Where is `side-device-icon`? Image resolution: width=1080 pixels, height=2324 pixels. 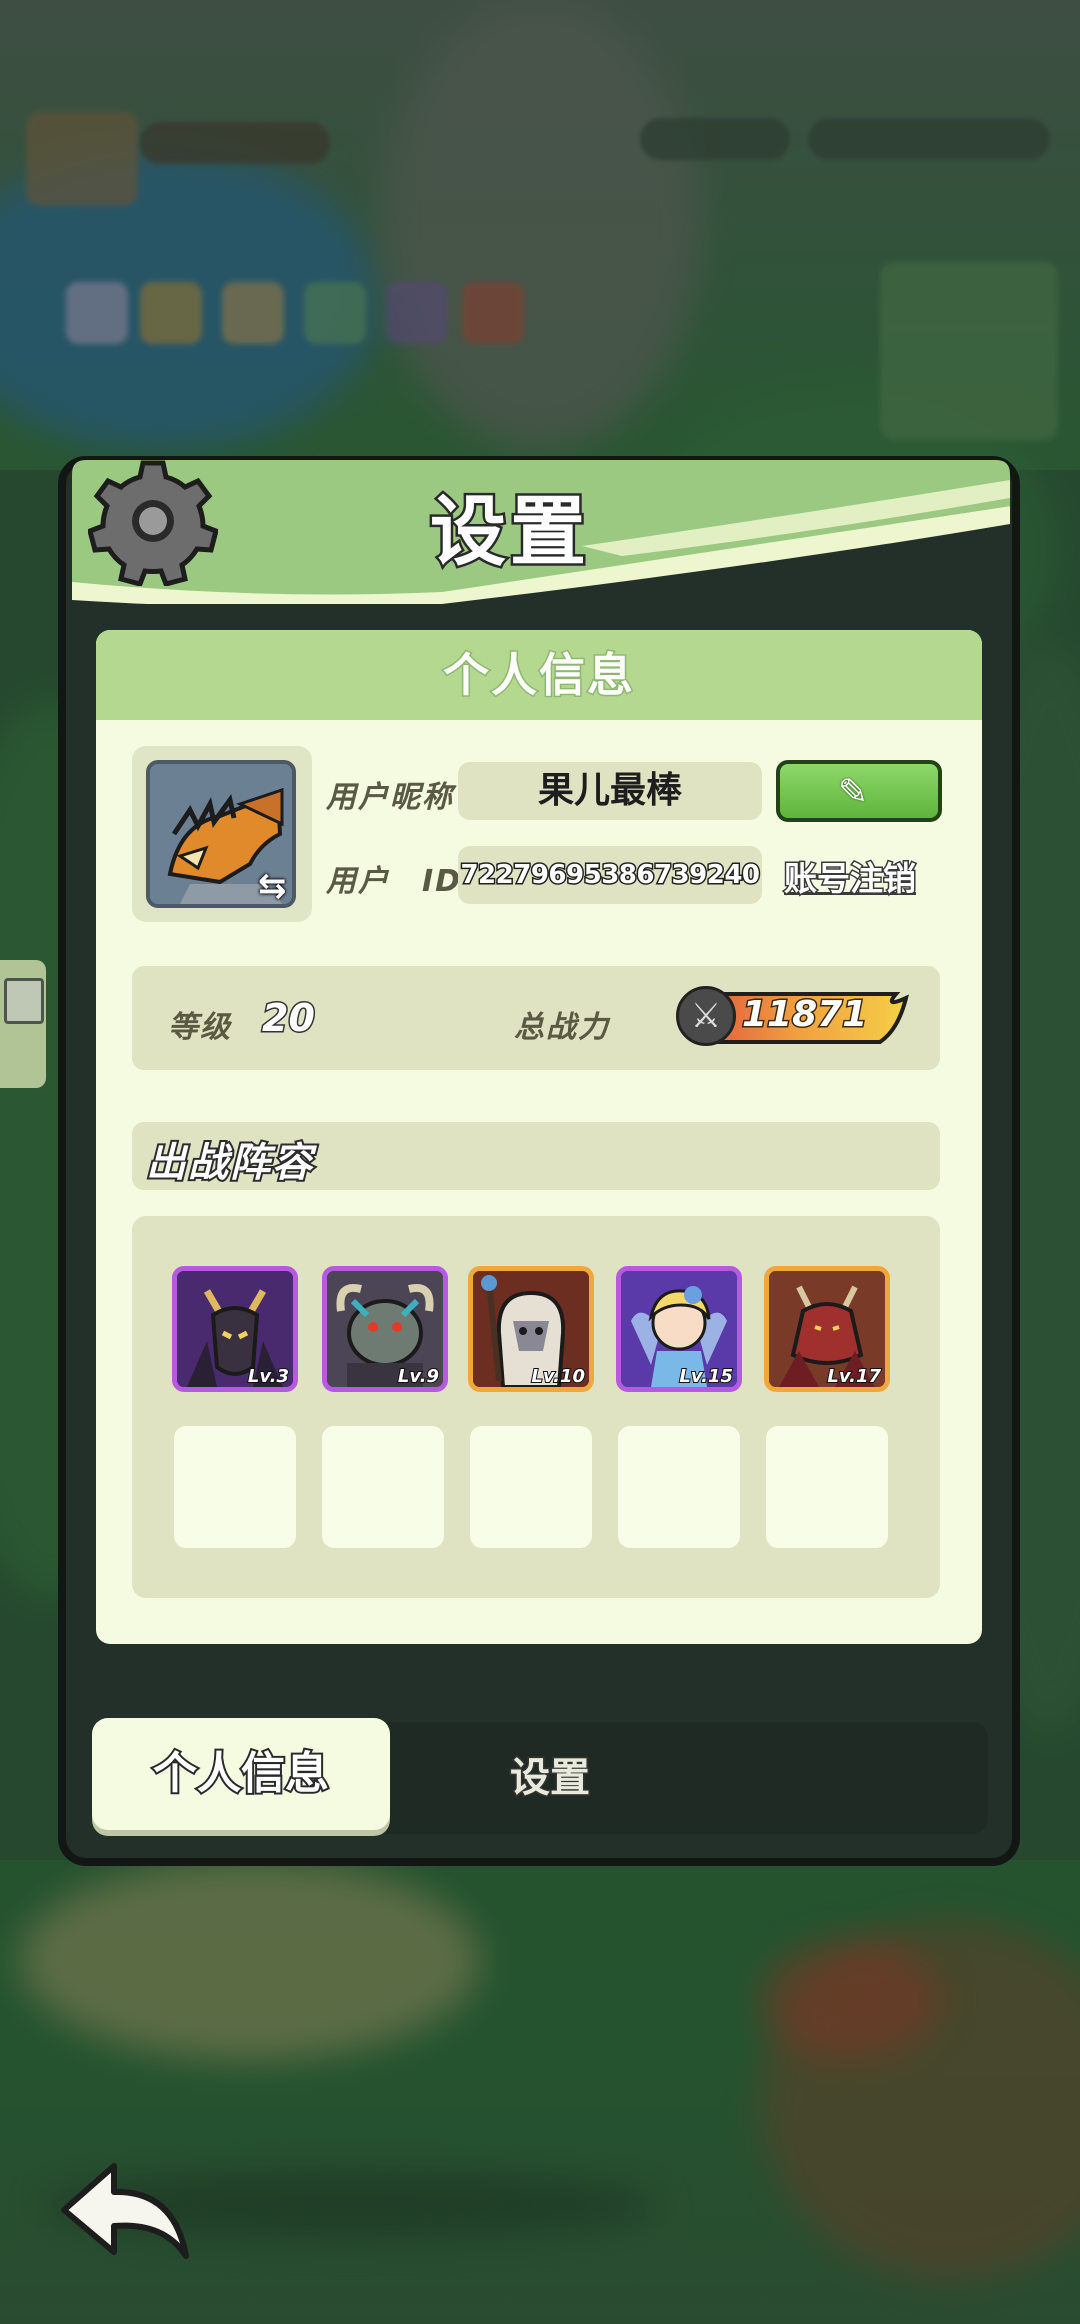
side-device-icon is located at coordinates (23, 1024).